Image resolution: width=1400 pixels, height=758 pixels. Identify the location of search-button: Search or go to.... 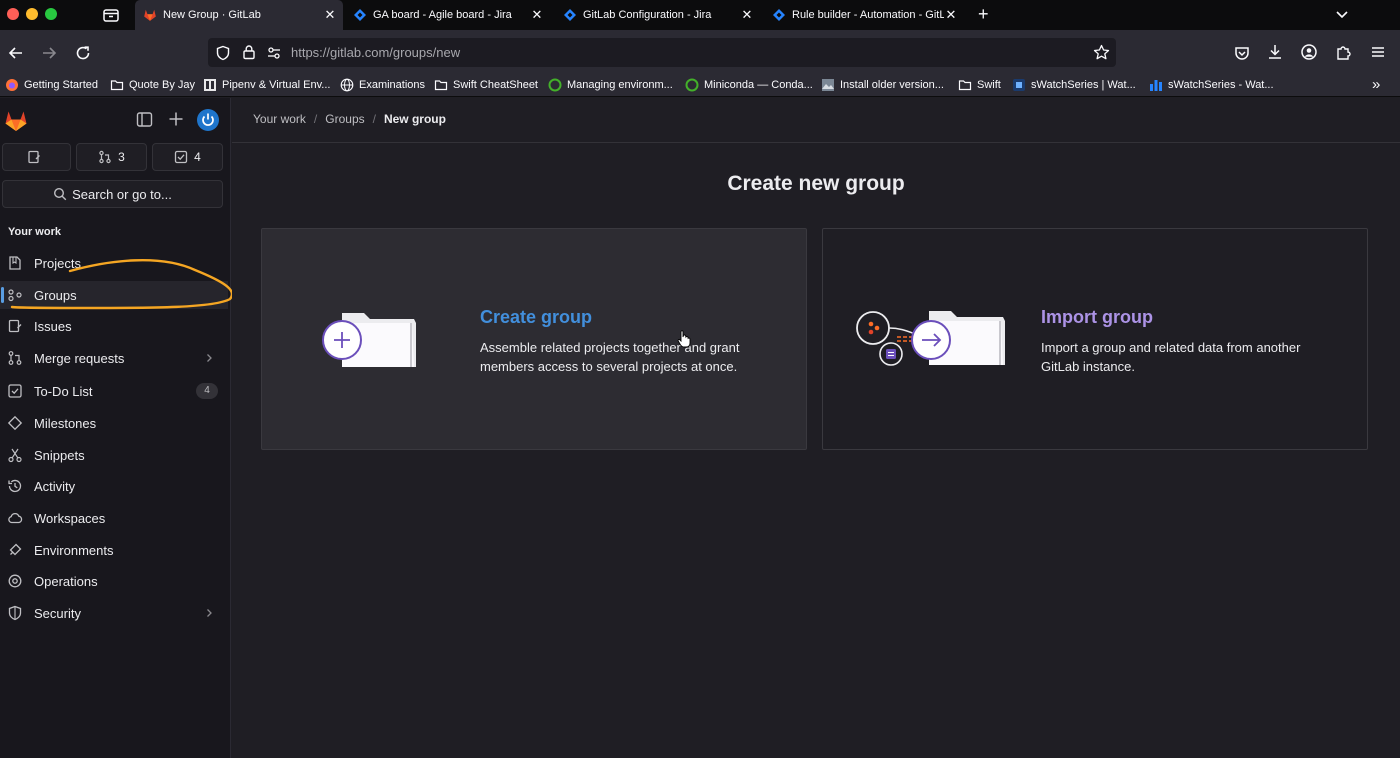
(112, 194).